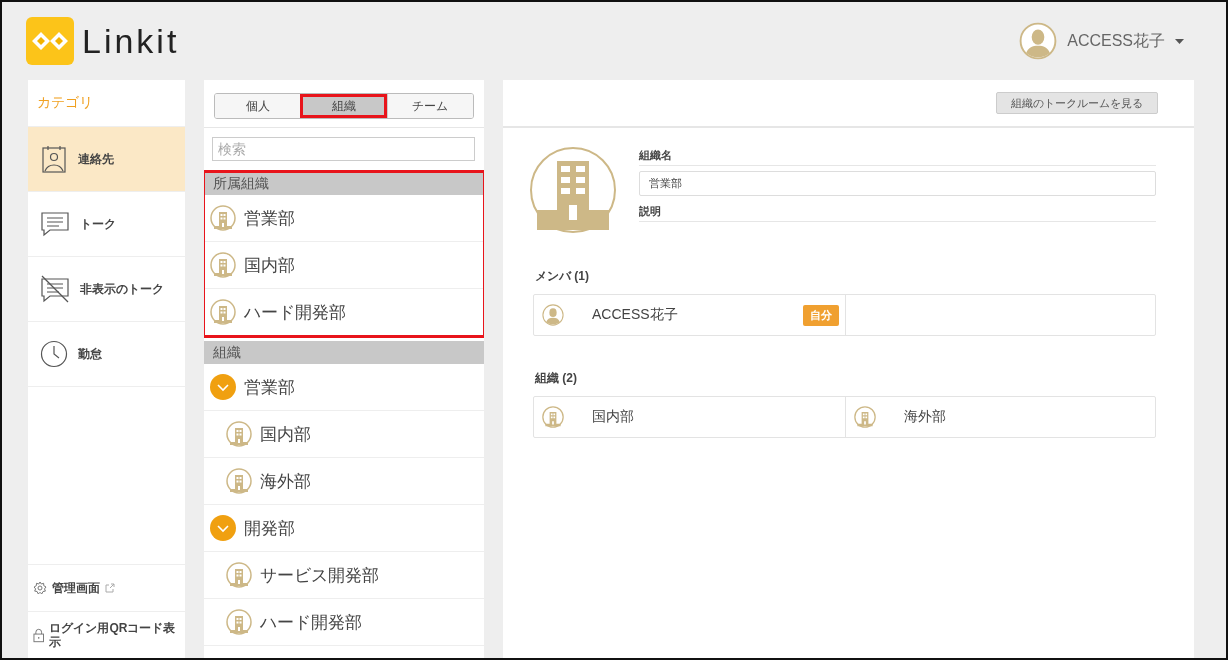 The image size is (1228, 660). What do you see at coordinates (999, 417) in the screenshot?
I see `org-card: 海外部` at bounding box center [999, 417].